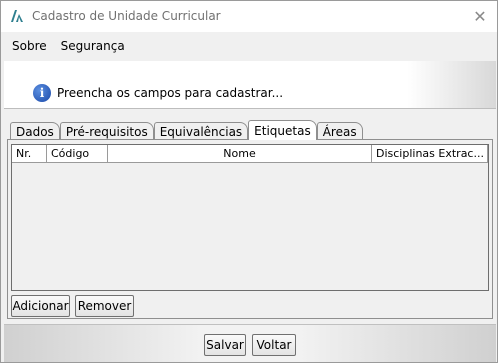 The image size is (498, 363). What do you see at coordinates (201, 131) in the screenshot?
I see `tab-equivalencias: Equivalências` at bounding box center [201, 131].